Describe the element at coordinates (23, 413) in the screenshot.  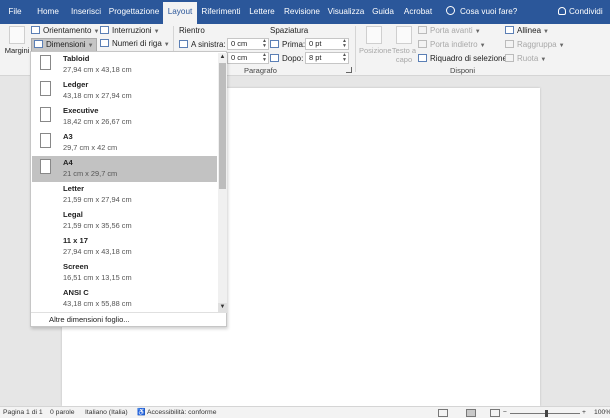
I see `page-count: Pagina 1 di 1` at that location.